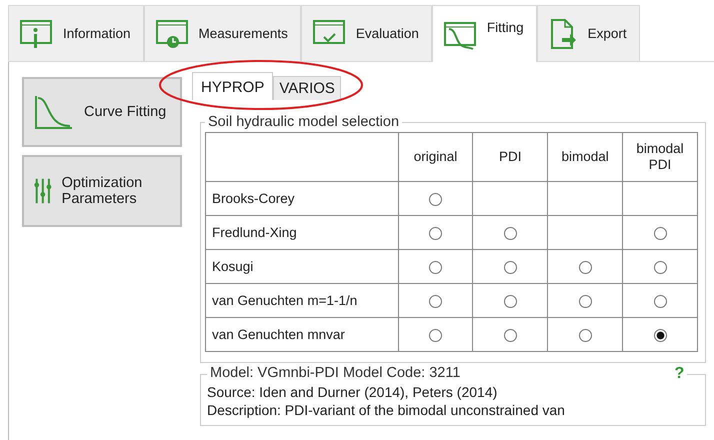 This screenshot has width=714, height=440. Describe the element at coordinates (435, 157) in the screenshot. I see `column-header: original` at that location.